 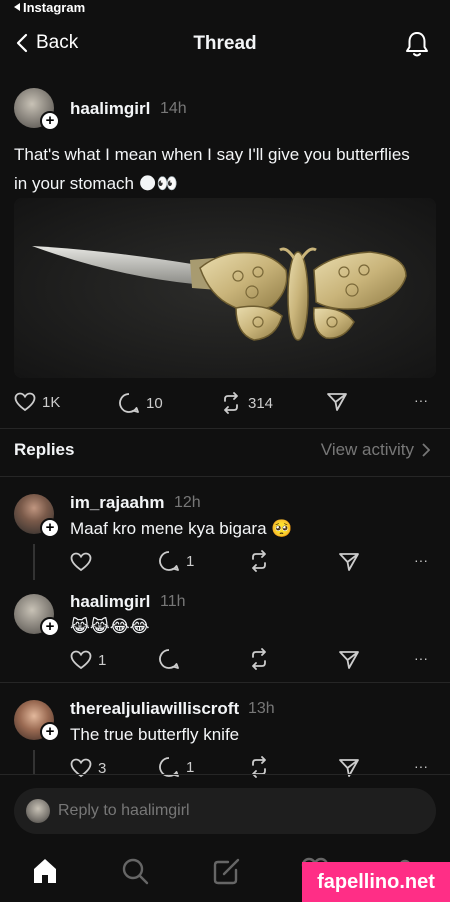 What do you see at coordinates (110, 109) in the screenshot?
I see `post-username: haalimgirl` at bounding box center [110, 109].